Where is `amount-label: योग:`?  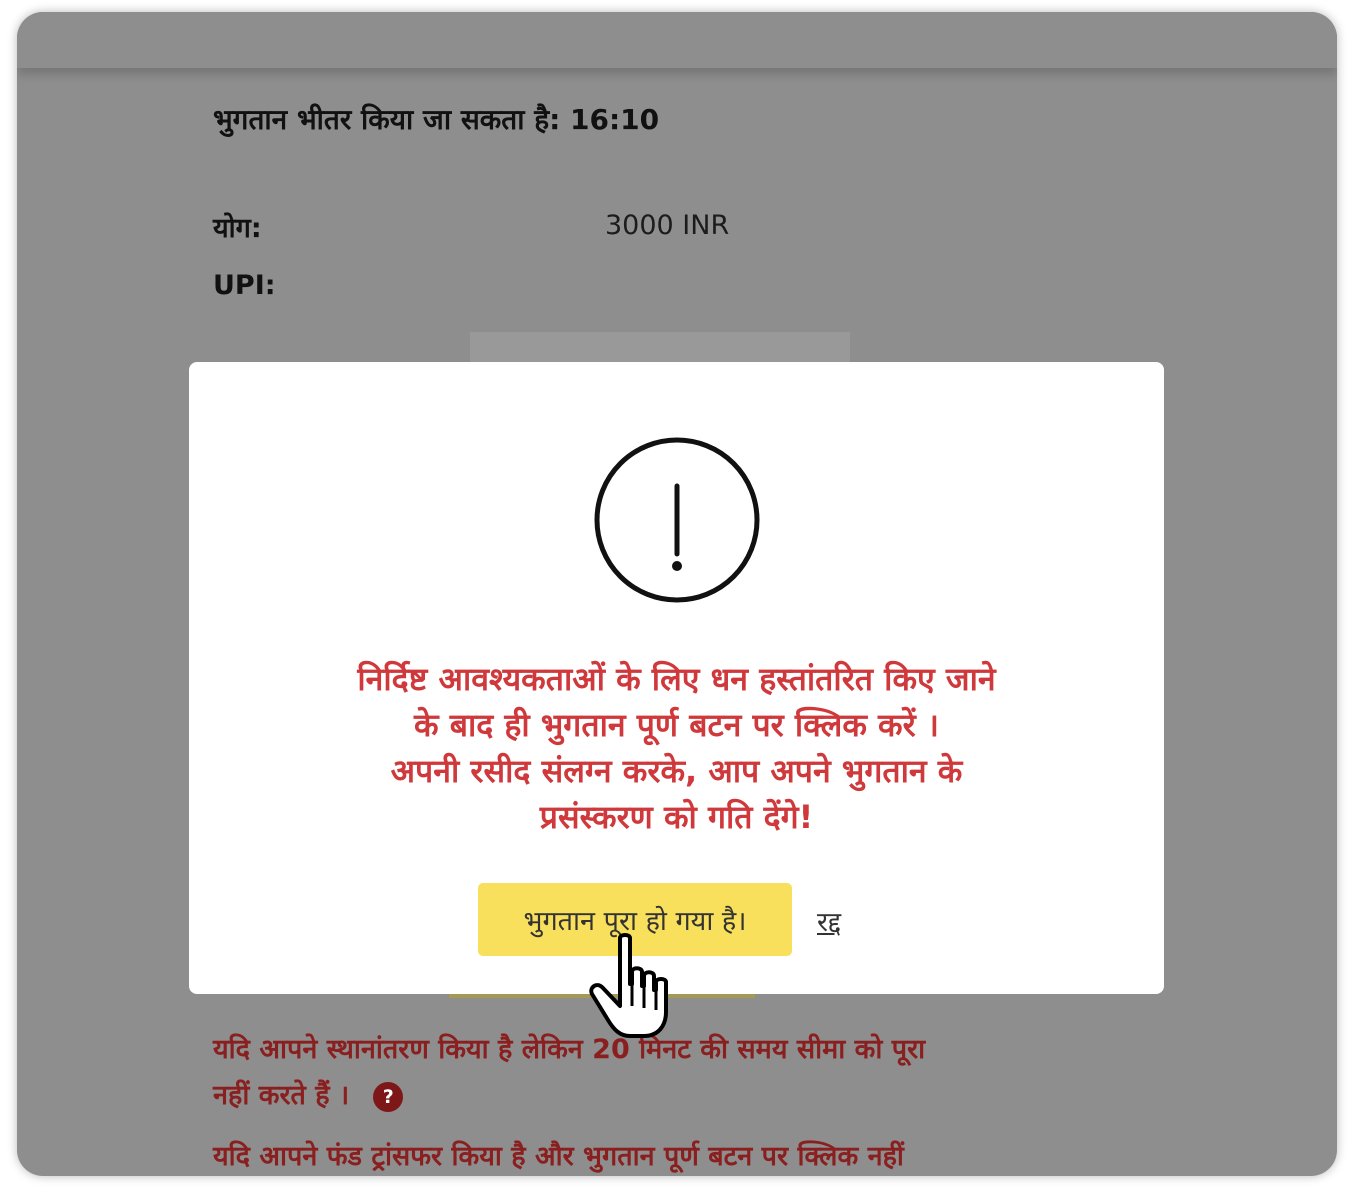
amount-label: योग: is located at coordinates (237, 228).